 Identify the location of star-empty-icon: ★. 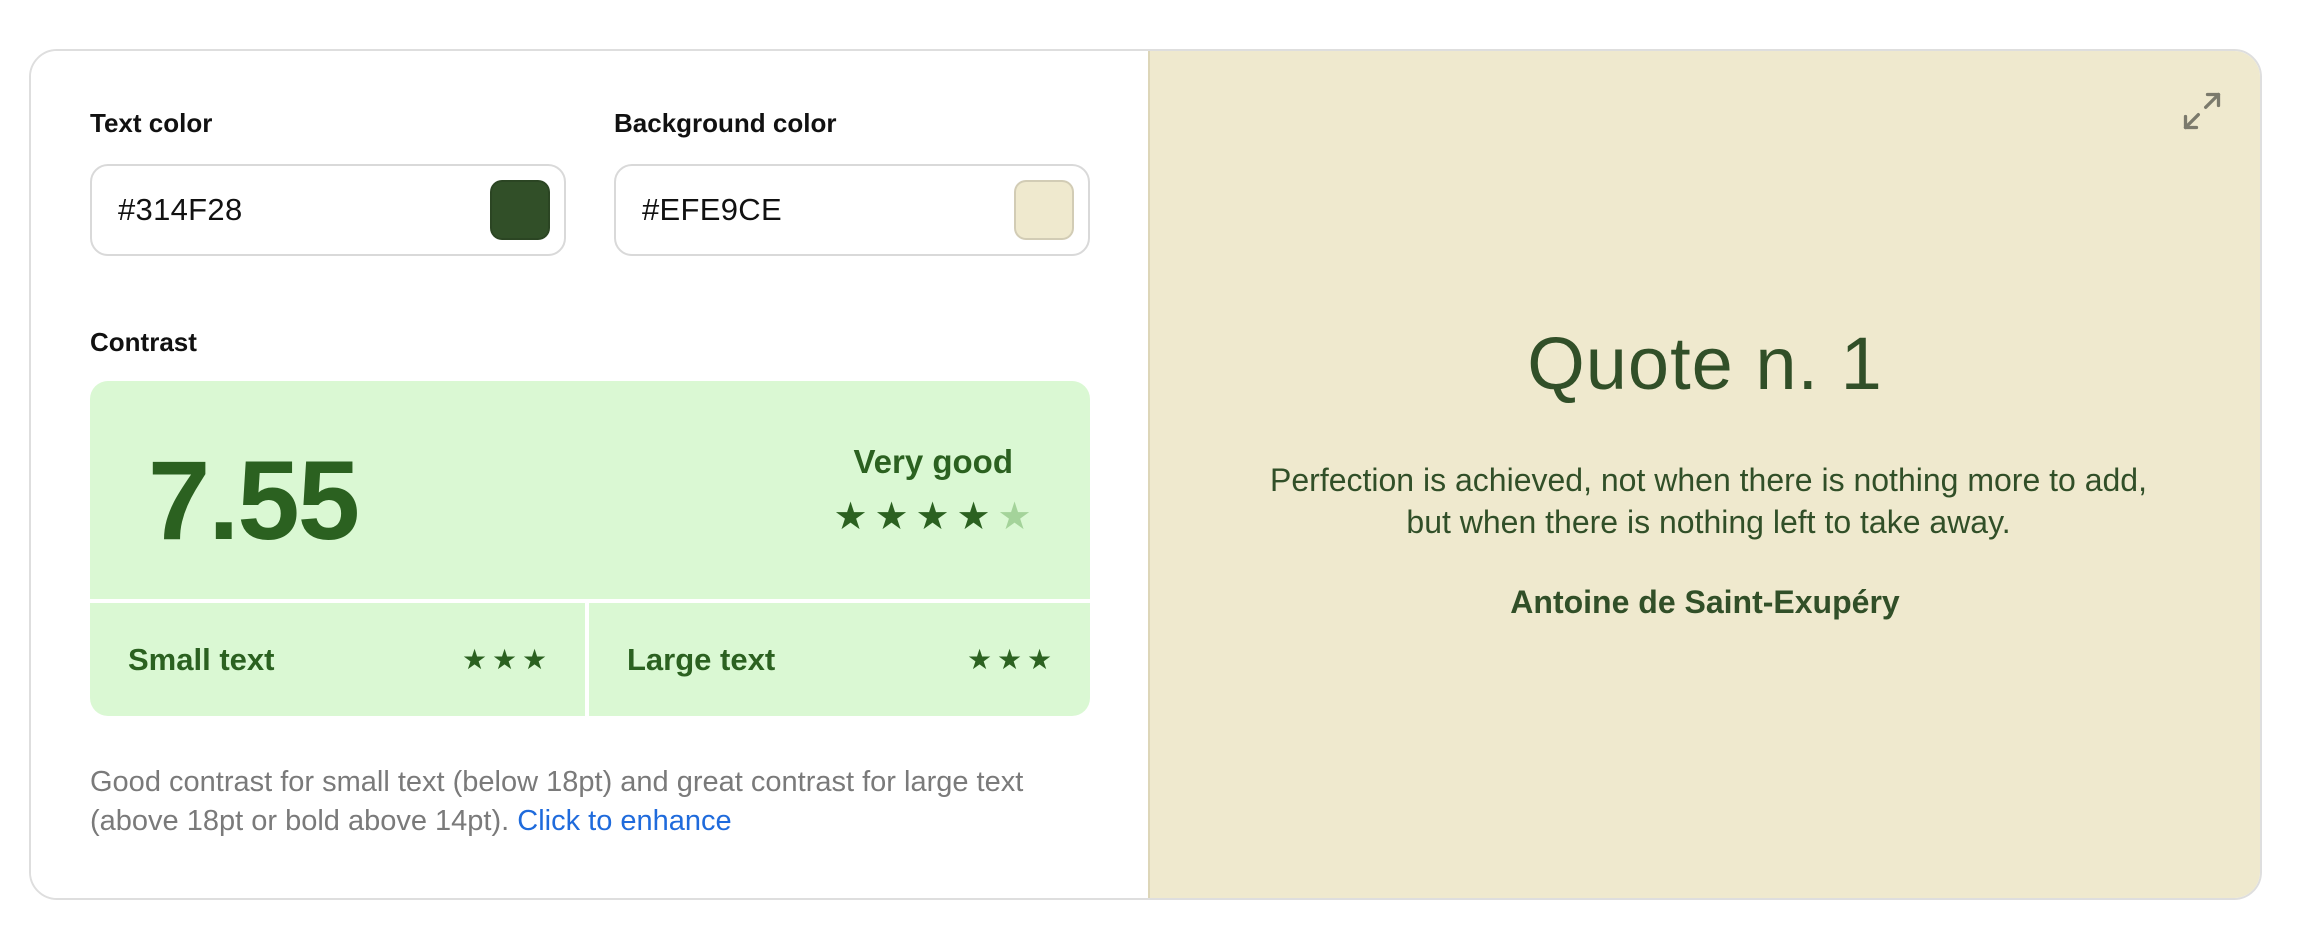
(1014, 517).